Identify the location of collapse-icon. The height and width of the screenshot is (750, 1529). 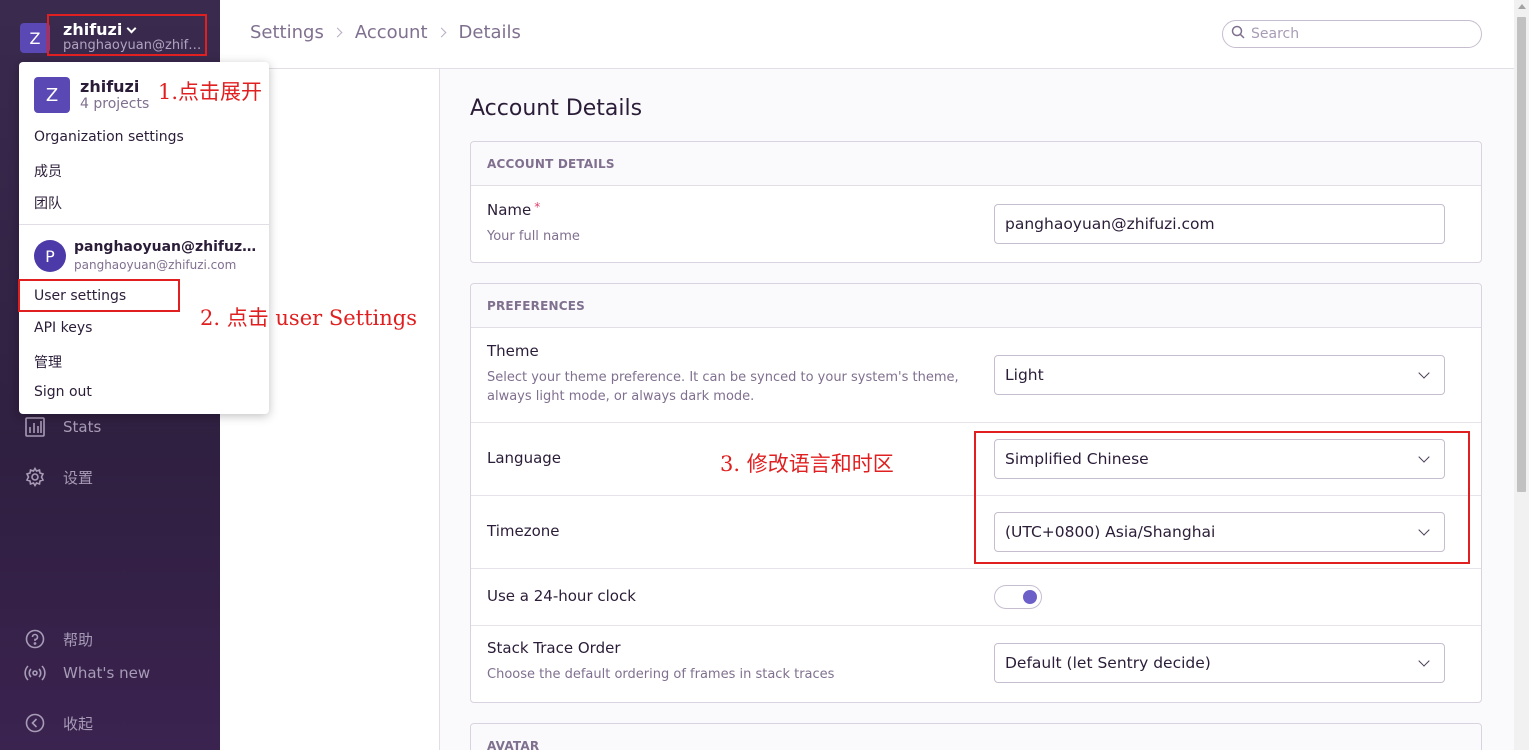
(35, 723).